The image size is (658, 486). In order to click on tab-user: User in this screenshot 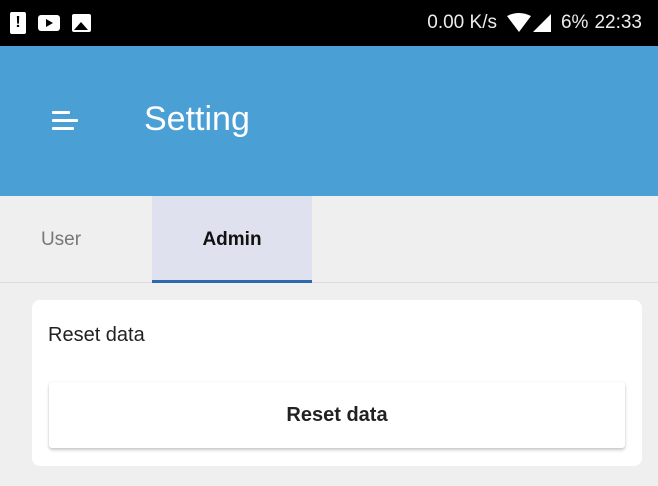, I will do `click(76, 239)`.